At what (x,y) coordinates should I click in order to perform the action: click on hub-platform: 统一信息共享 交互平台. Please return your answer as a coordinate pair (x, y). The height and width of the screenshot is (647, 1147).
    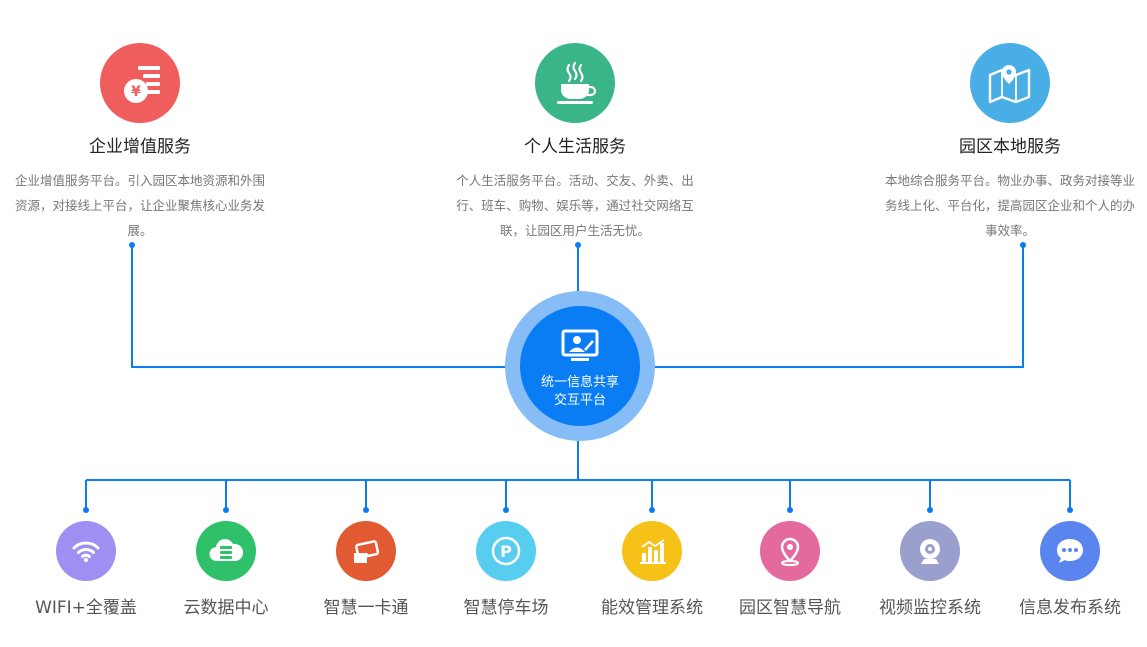
    Looking at the image, I should click on (580, 366).